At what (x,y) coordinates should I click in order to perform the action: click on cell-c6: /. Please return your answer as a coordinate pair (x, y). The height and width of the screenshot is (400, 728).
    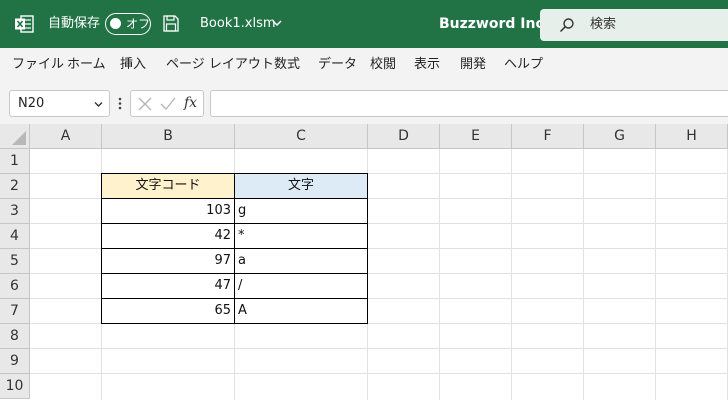
    Looking at the image, I should click on (301, 286).